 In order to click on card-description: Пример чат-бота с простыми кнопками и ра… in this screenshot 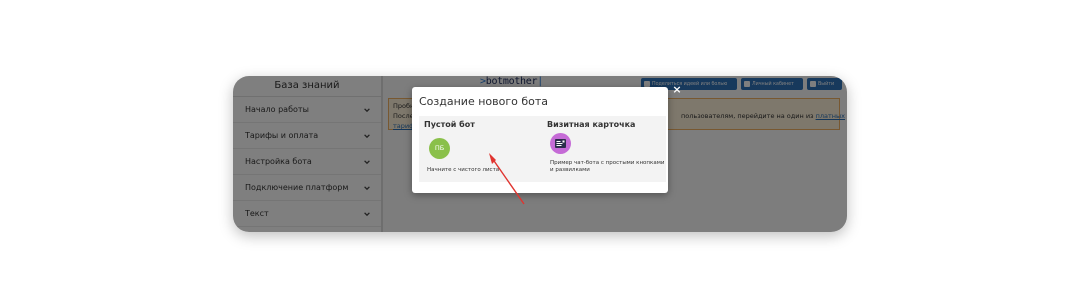, I will do `click(607, 166)`.